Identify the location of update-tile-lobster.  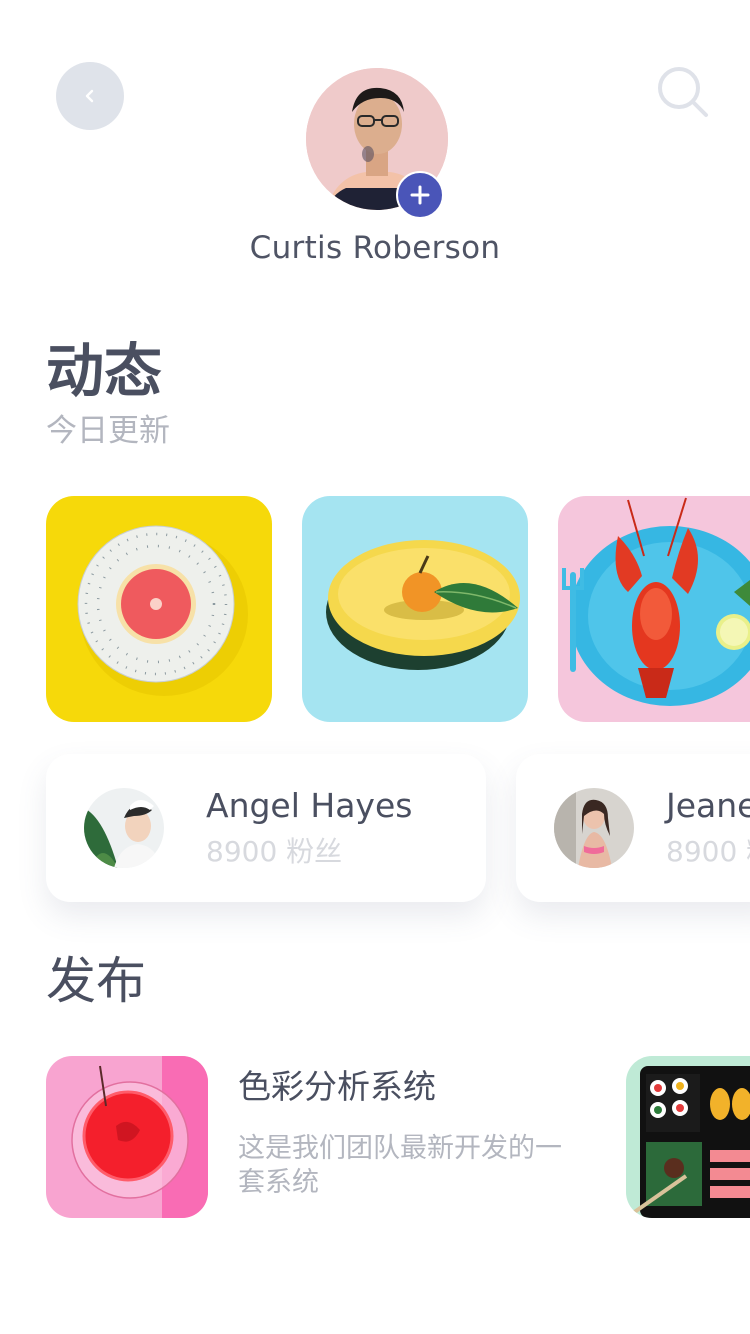
(654, 609).